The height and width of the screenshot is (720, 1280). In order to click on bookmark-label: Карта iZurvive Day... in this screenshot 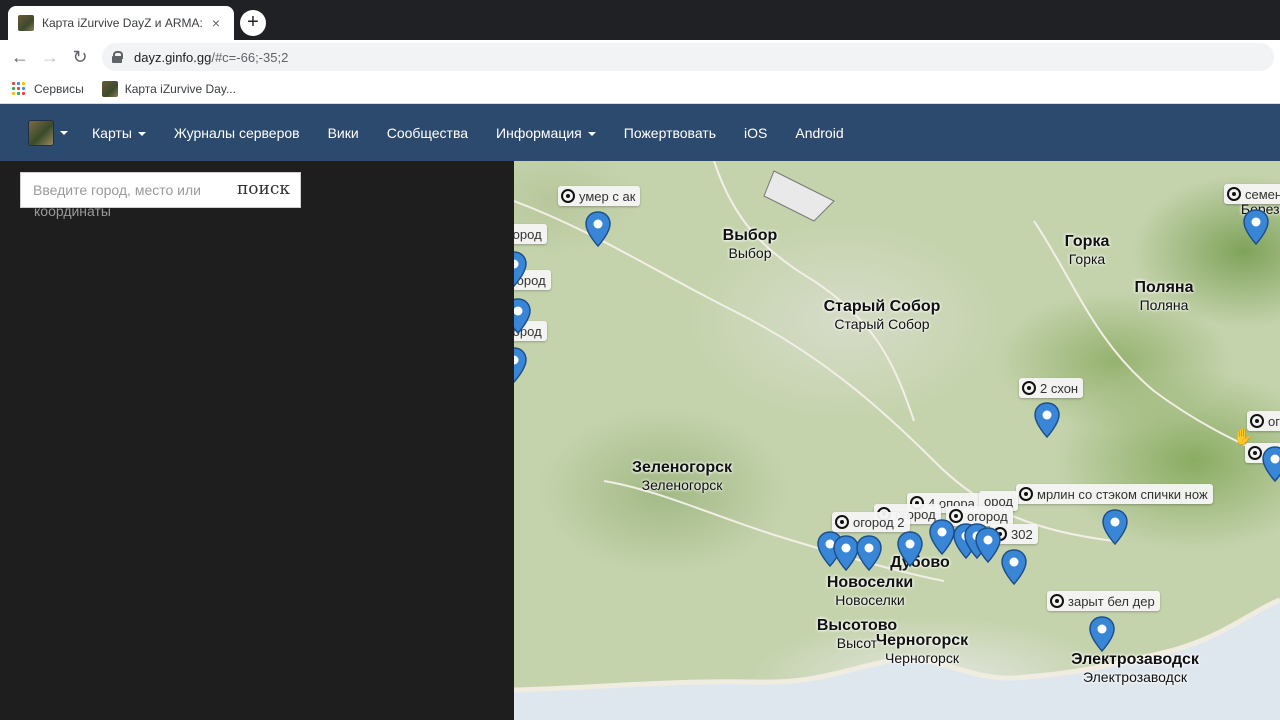, I will do `click(180, 88)`.